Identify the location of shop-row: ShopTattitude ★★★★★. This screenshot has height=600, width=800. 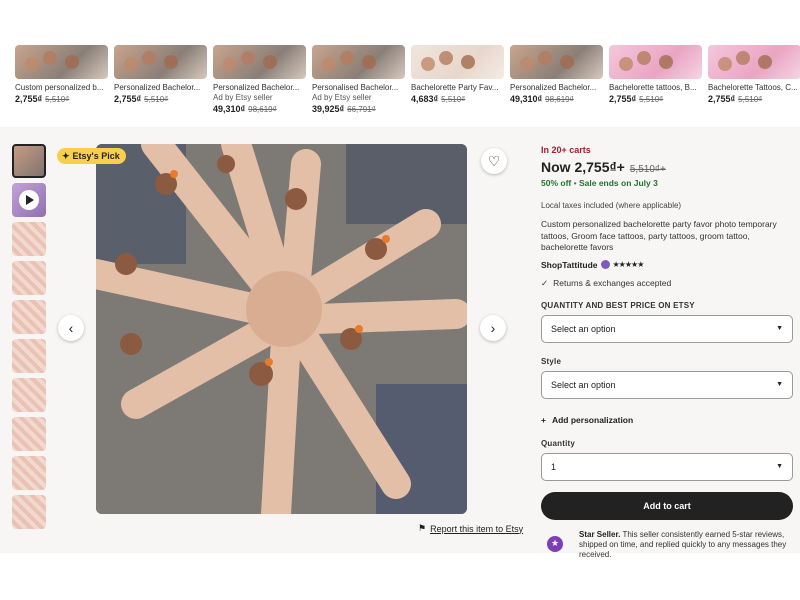
(667, 265).